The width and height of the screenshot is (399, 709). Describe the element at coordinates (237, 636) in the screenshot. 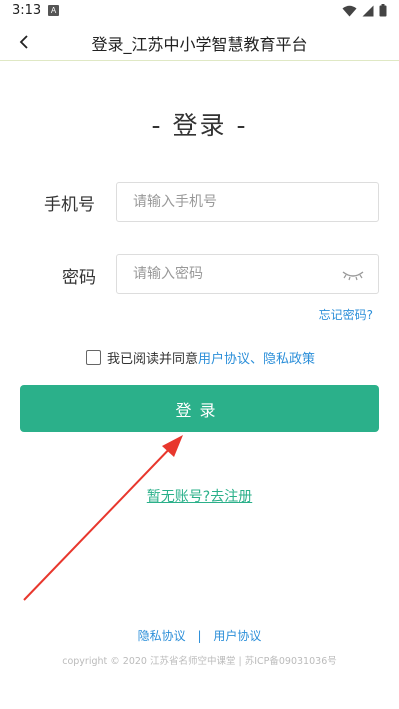

I see `footer-user-link: 用户协议` at that location.